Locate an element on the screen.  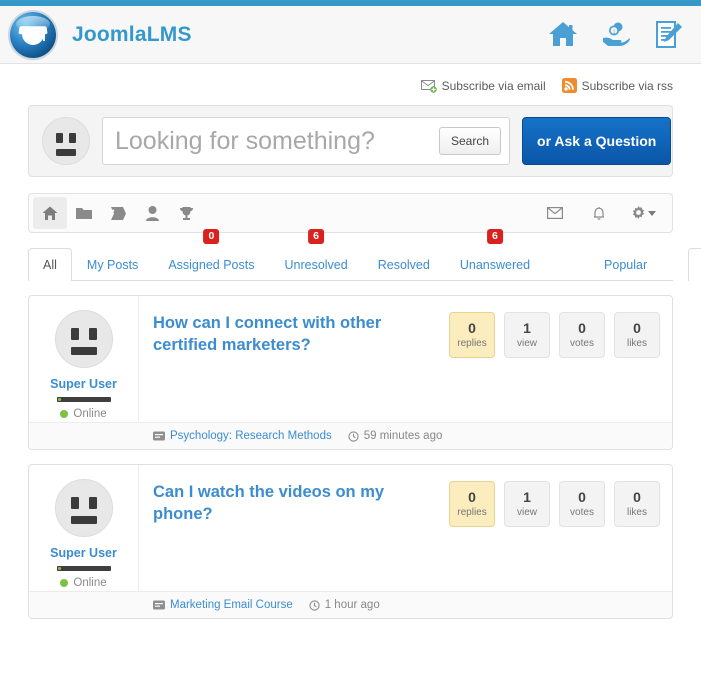
header-icon-group: 1 is located at coordinates (616, 35).